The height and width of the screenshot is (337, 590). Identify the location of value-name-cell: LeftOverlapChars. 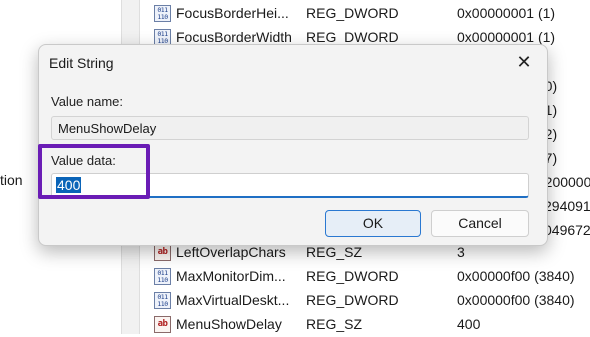
(231, 252).